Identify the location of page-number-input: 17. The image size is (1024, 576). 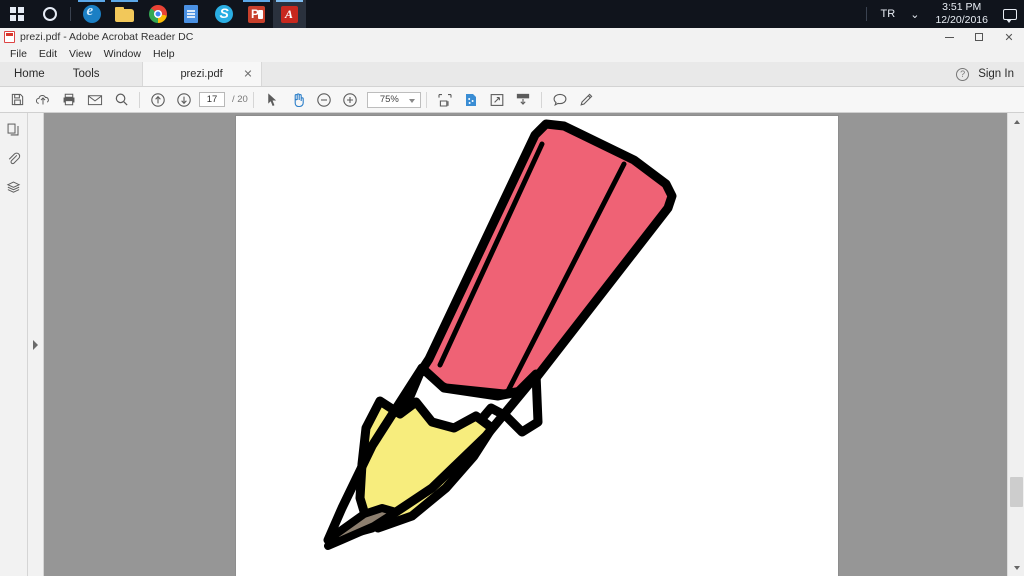
(212, 99).